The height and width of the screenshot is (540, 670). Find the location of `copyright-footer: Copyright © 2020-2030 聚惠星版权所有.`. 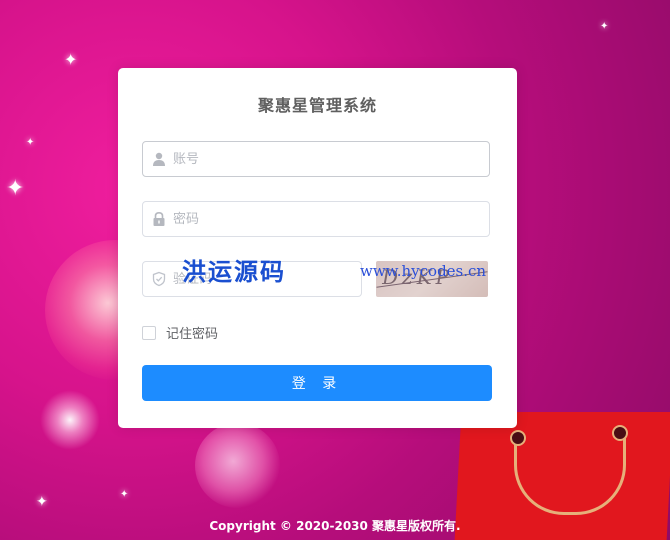

copyright-footer: Copyright © 2020-2030 聚惠星版权所有. is located at coordinates (335, 526).